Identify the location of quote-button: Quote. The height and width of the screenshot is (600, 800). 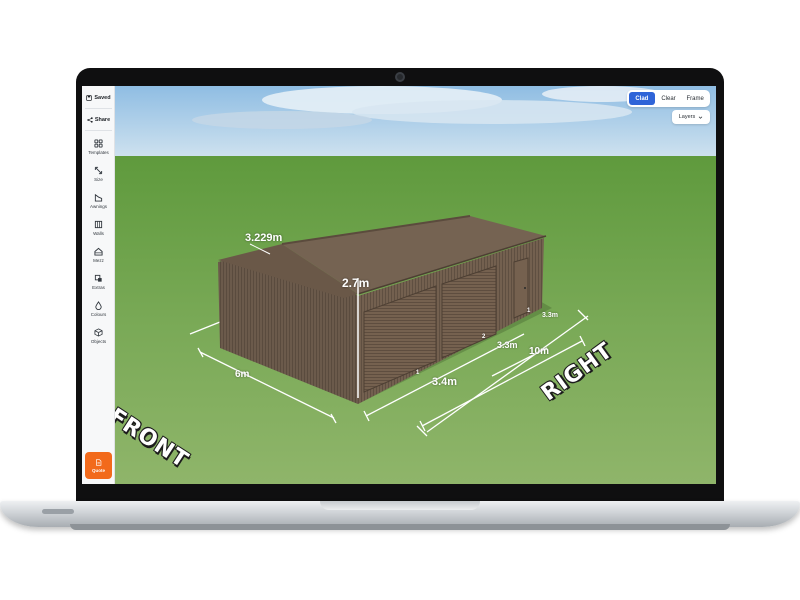
(98, 465).